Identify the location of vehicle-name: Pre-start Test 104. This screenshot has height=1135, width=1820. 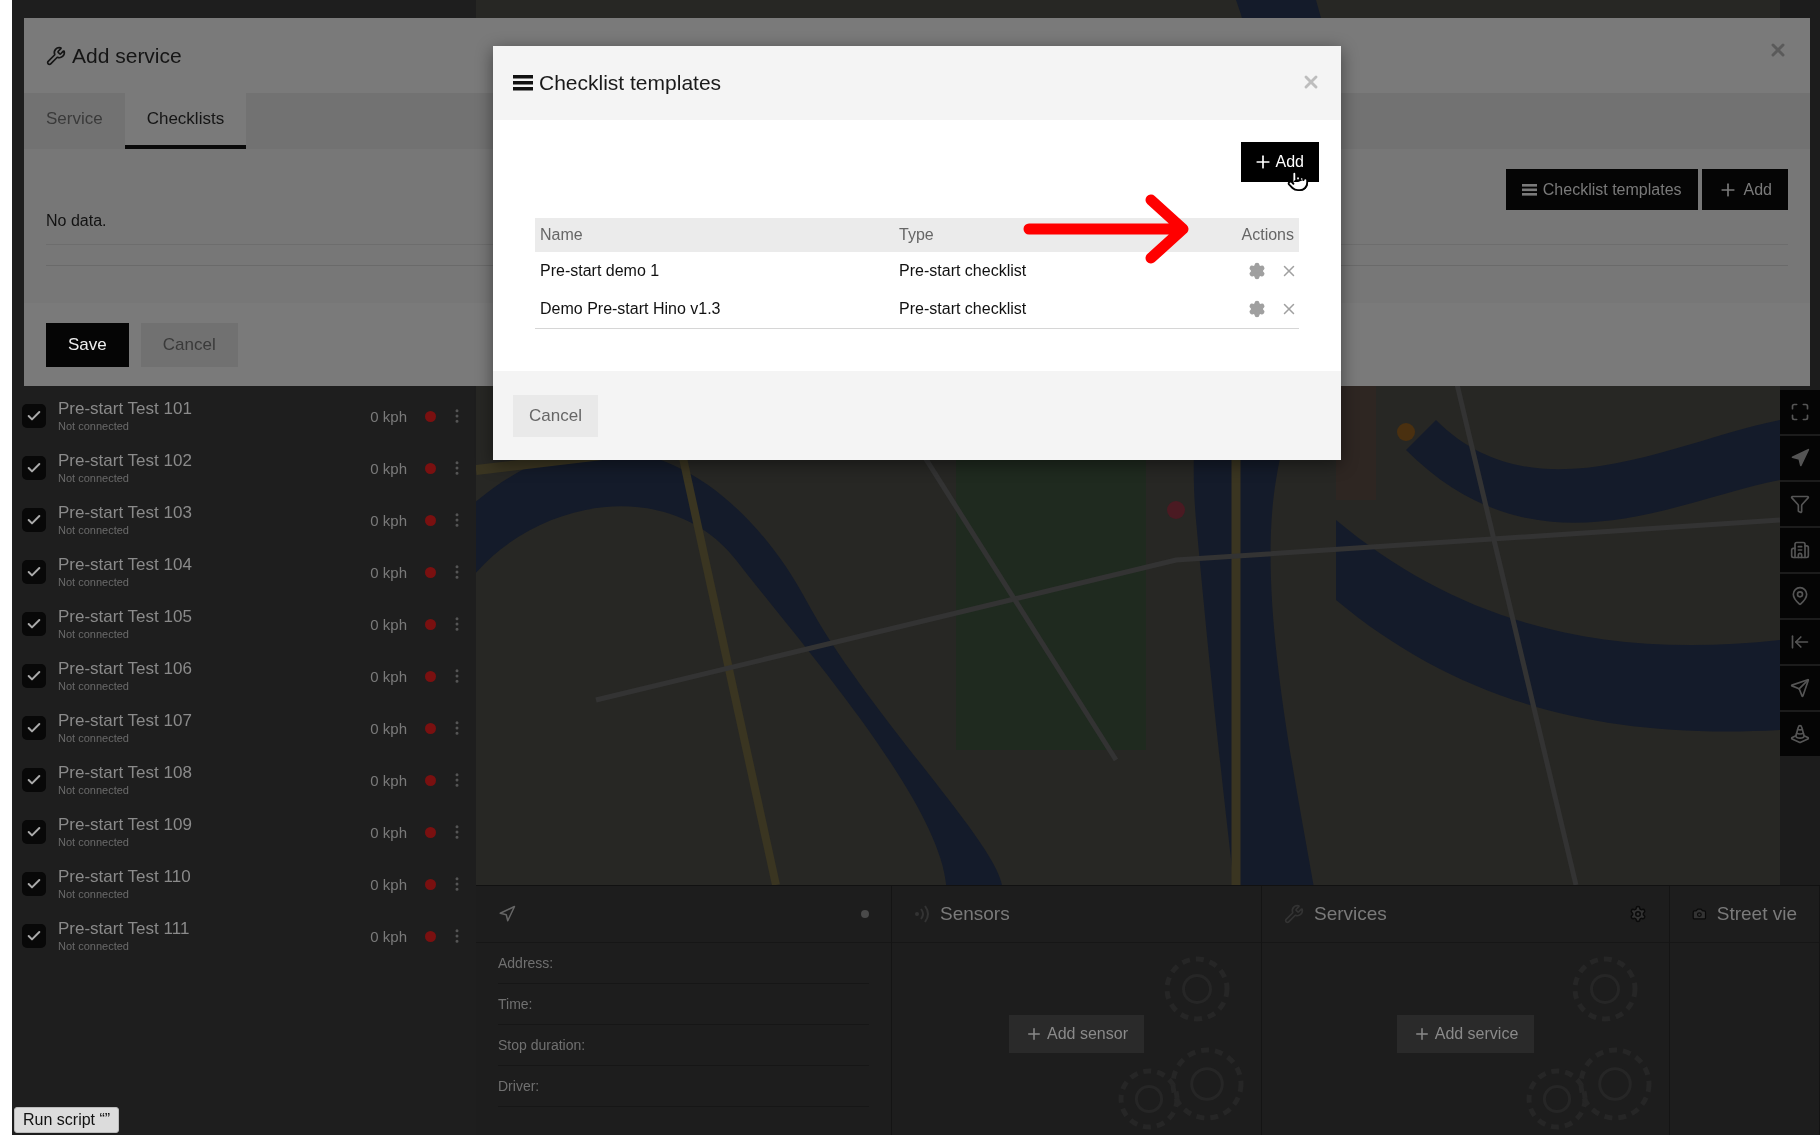
(125, 565).